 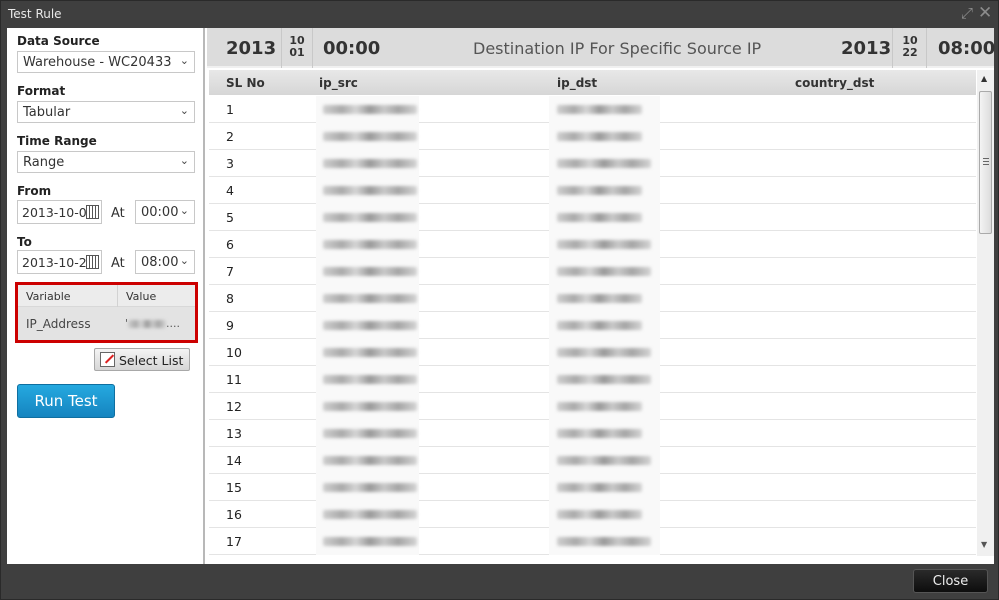 What do you see at coordinates (234, 352) in the screenshot?
I see `cell-sl-no: 10` at bounding box center [234, 352].